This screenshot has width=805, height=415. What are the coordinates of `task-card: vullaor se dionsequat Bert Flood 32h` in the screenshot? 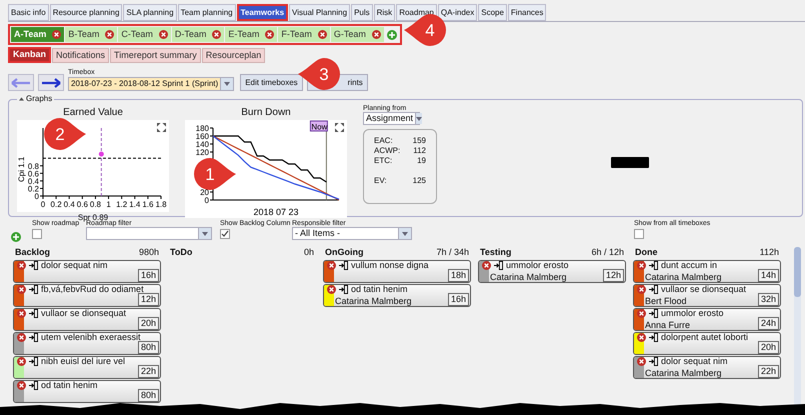 It's located at (707, 295).